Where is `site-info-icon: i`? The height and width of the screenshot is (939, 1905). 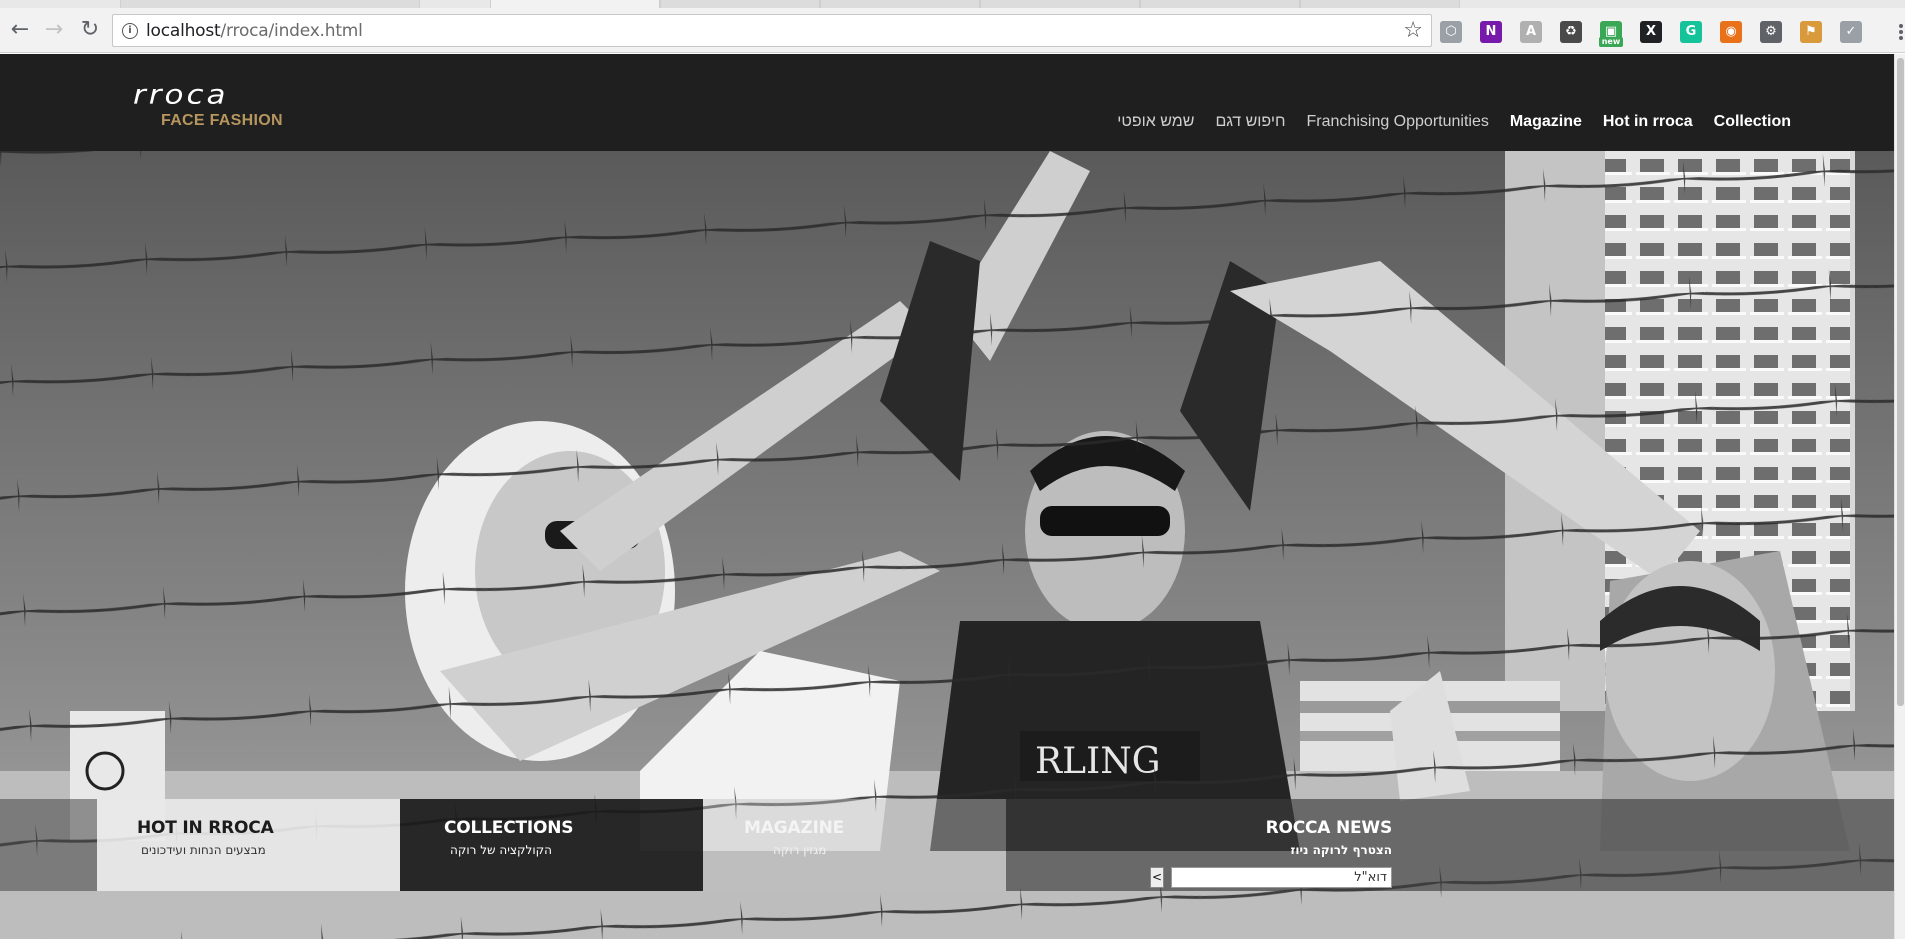 site-info-icon: i is located at coordinates (130, 31).